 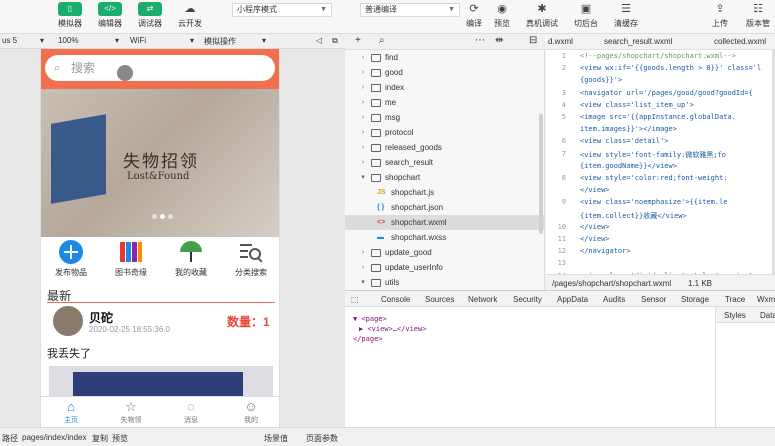 What do you see at coordinates (190, 9) in the screenshot?
I see `cloud-icon: ☁` at bounding box center [190, 9].